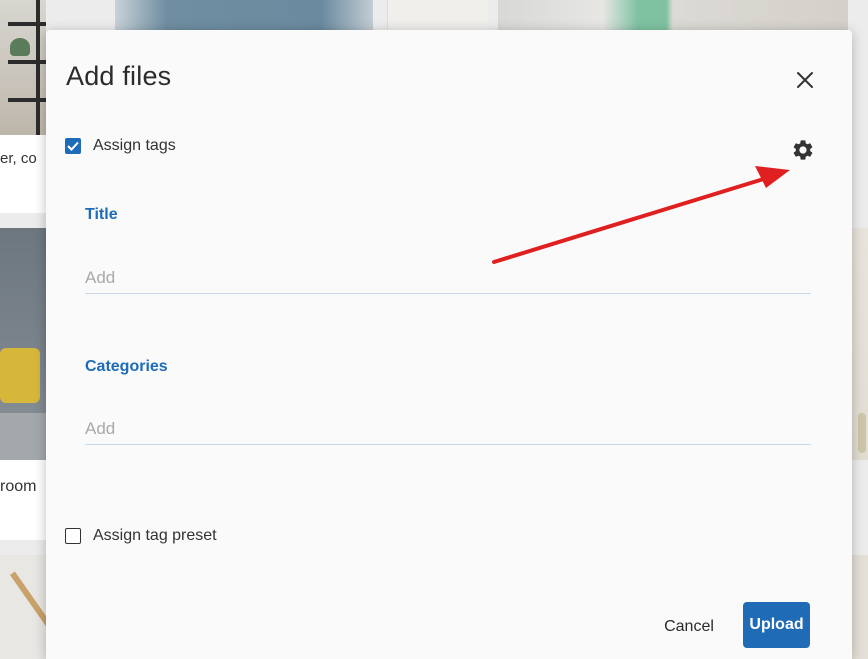 This screenshot has width=868, height=659. What do you see at coordinates (23, 174) in the screenshot?
I see `gallery-caption: er, co` at bounding box center [23, 174].